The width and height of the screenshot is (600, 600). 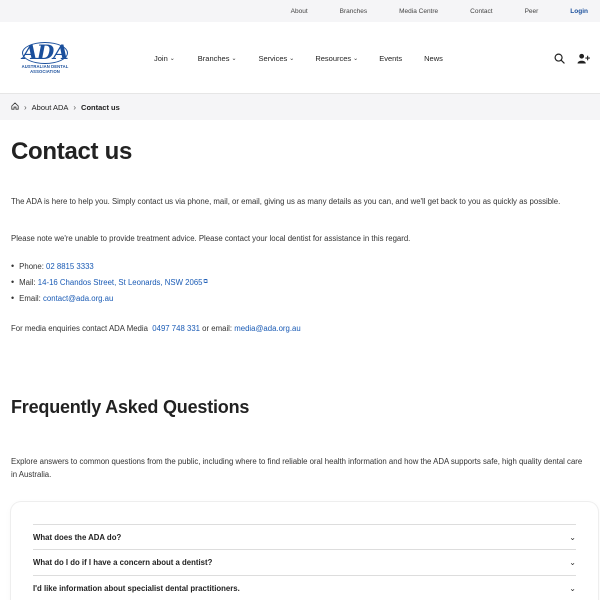 I want to click on logo-subtitle-line2: ASSOCIATION, so click(x=45, y=71).